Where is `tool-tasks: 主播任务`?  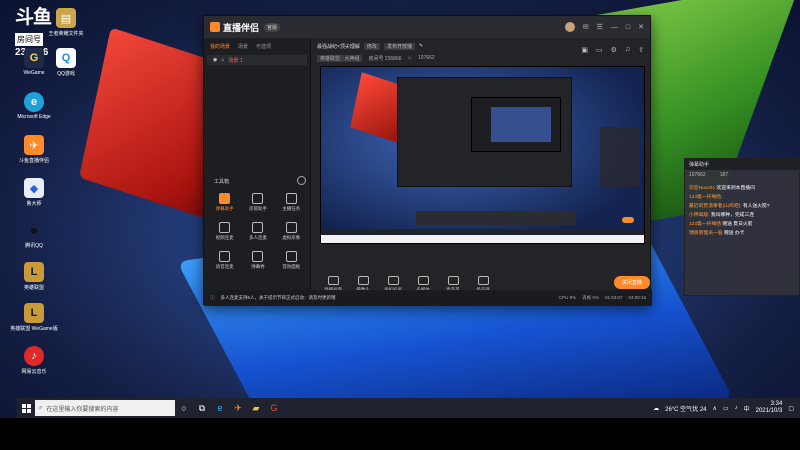
tool-tasks: 主播任务 is located at coordinates (291, 202).